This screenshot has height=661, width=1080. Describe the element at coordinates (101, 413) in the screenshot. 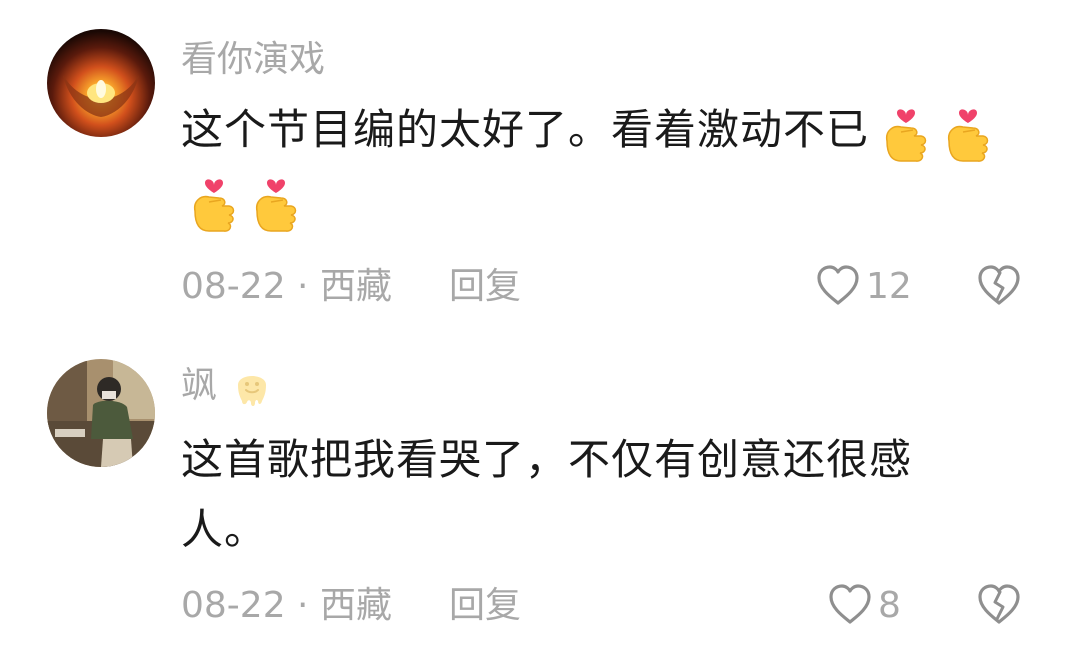

I see `avatar` at that location.